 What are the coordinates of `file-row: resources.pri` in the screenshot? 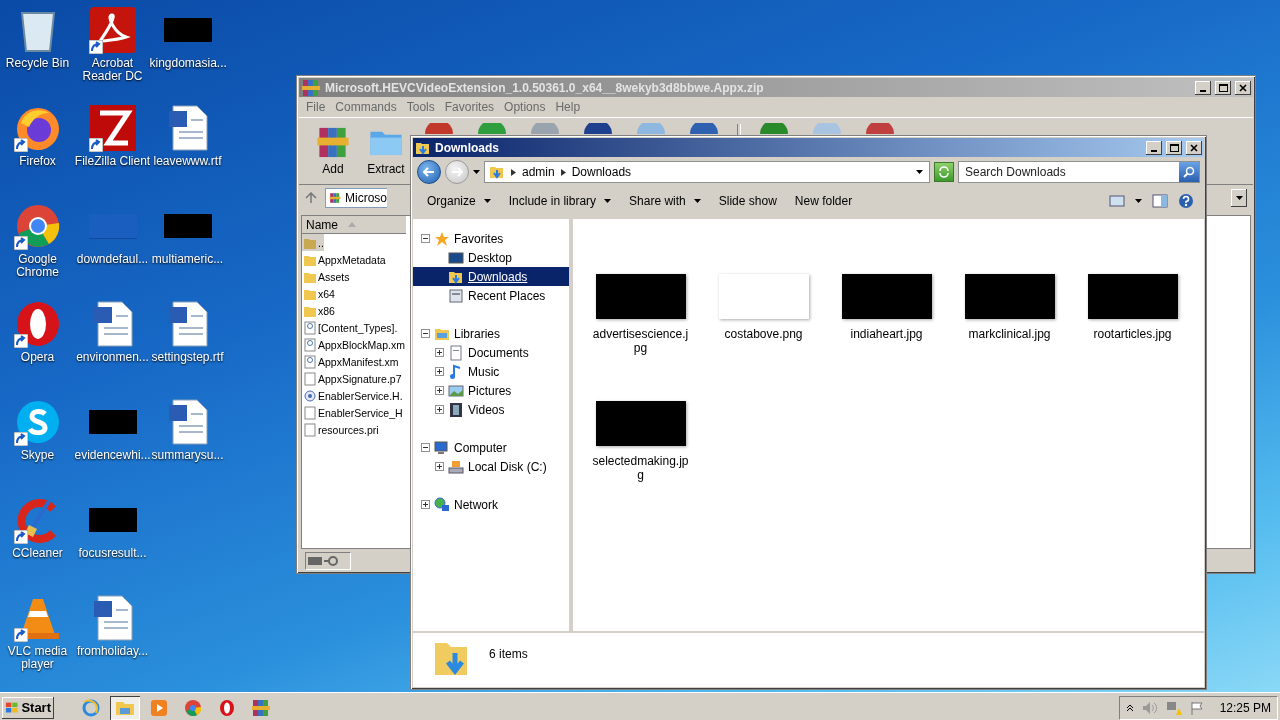 It's located at (340, 429).